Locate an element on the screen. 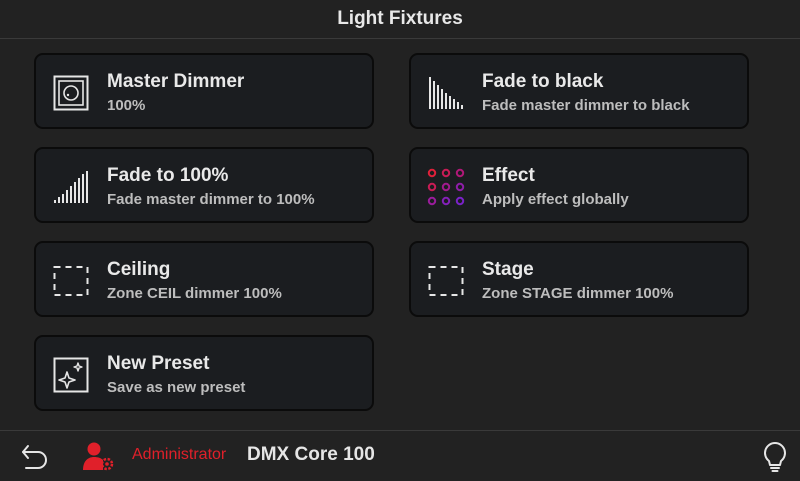 This screenshot has width=800, height=481. card-label: Stage is located at coordinates (508, 269).